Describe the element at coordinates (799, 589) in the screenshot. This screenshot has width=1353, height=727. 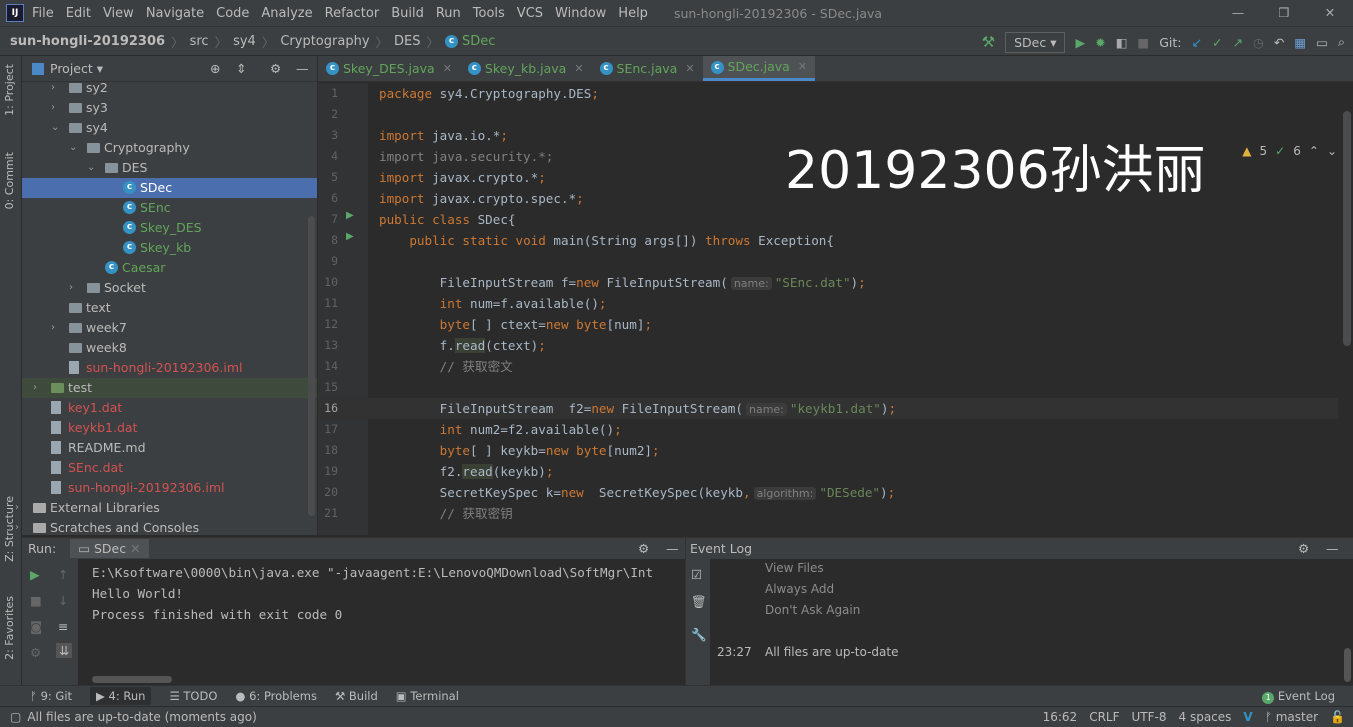
I see `always-add-link: Always Add` at that location.